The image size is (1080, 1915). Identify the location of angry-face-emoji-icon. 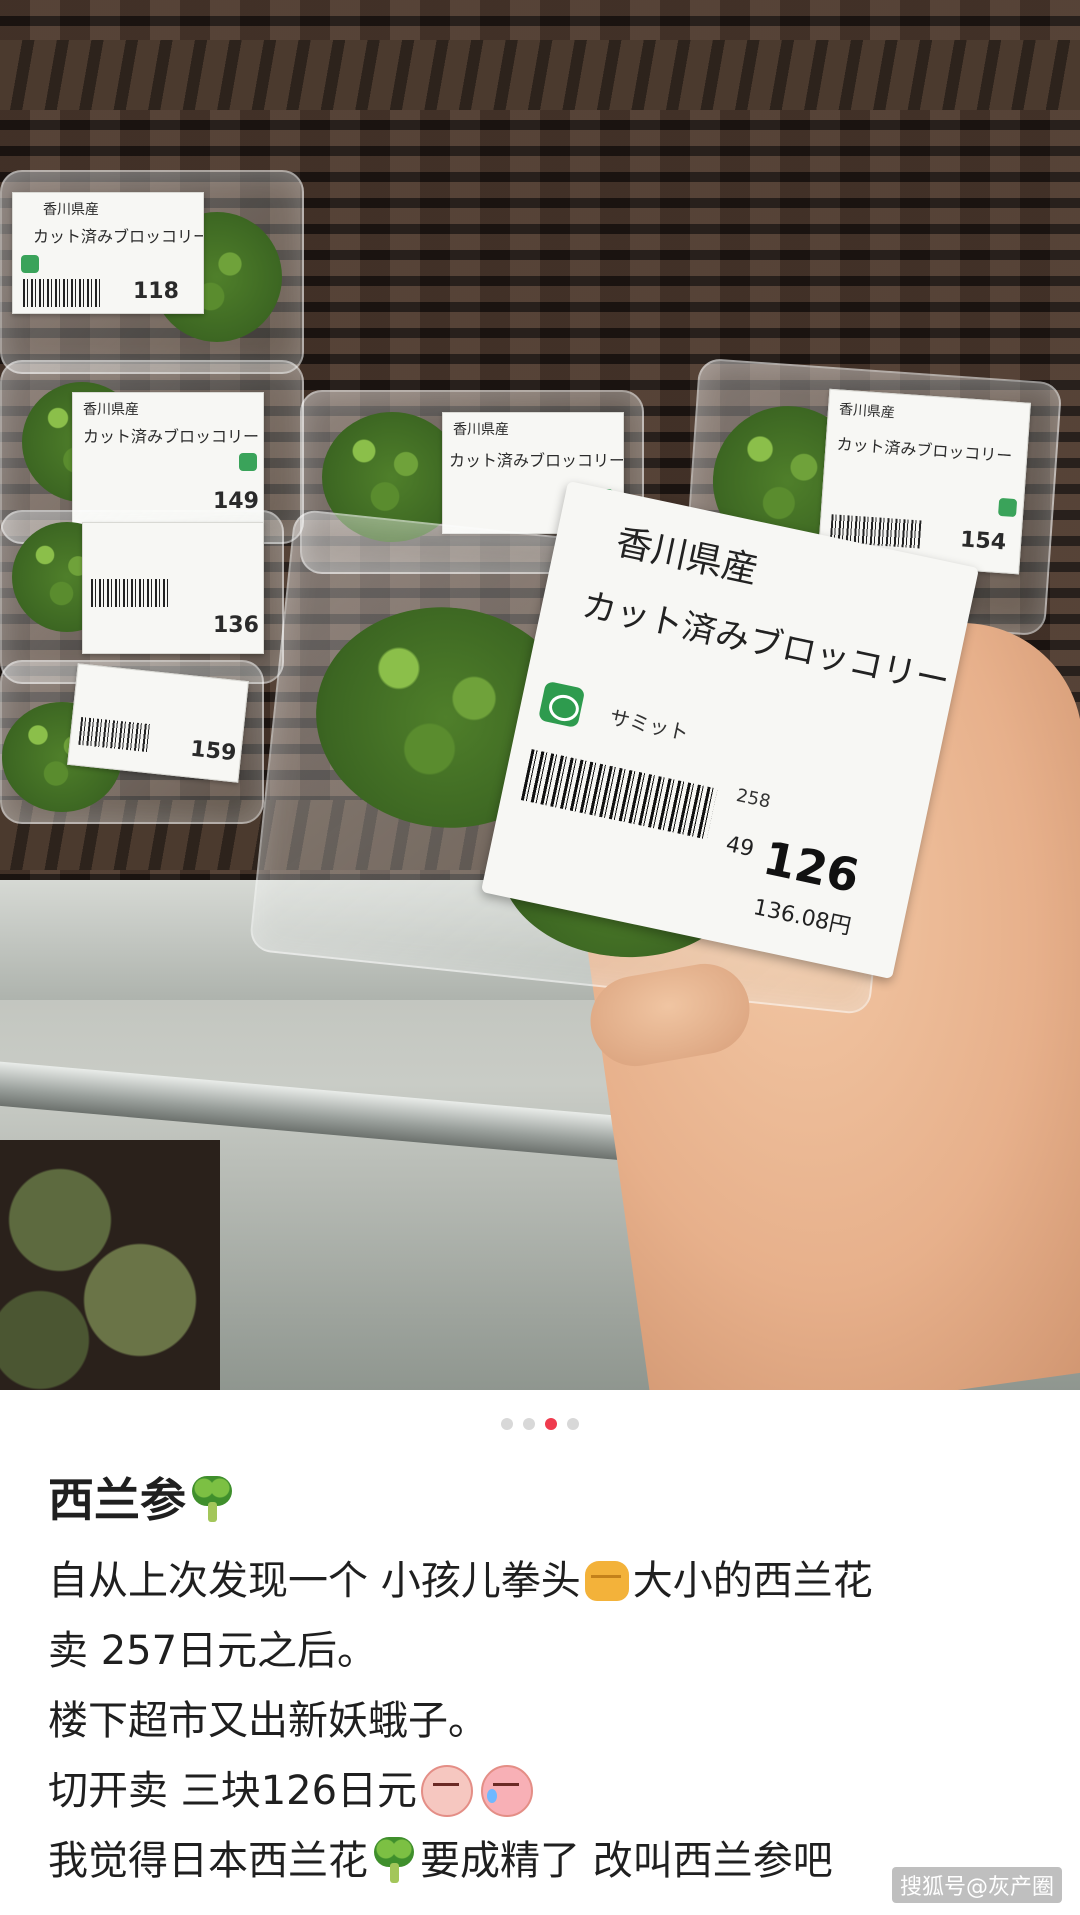
(447, 1791).